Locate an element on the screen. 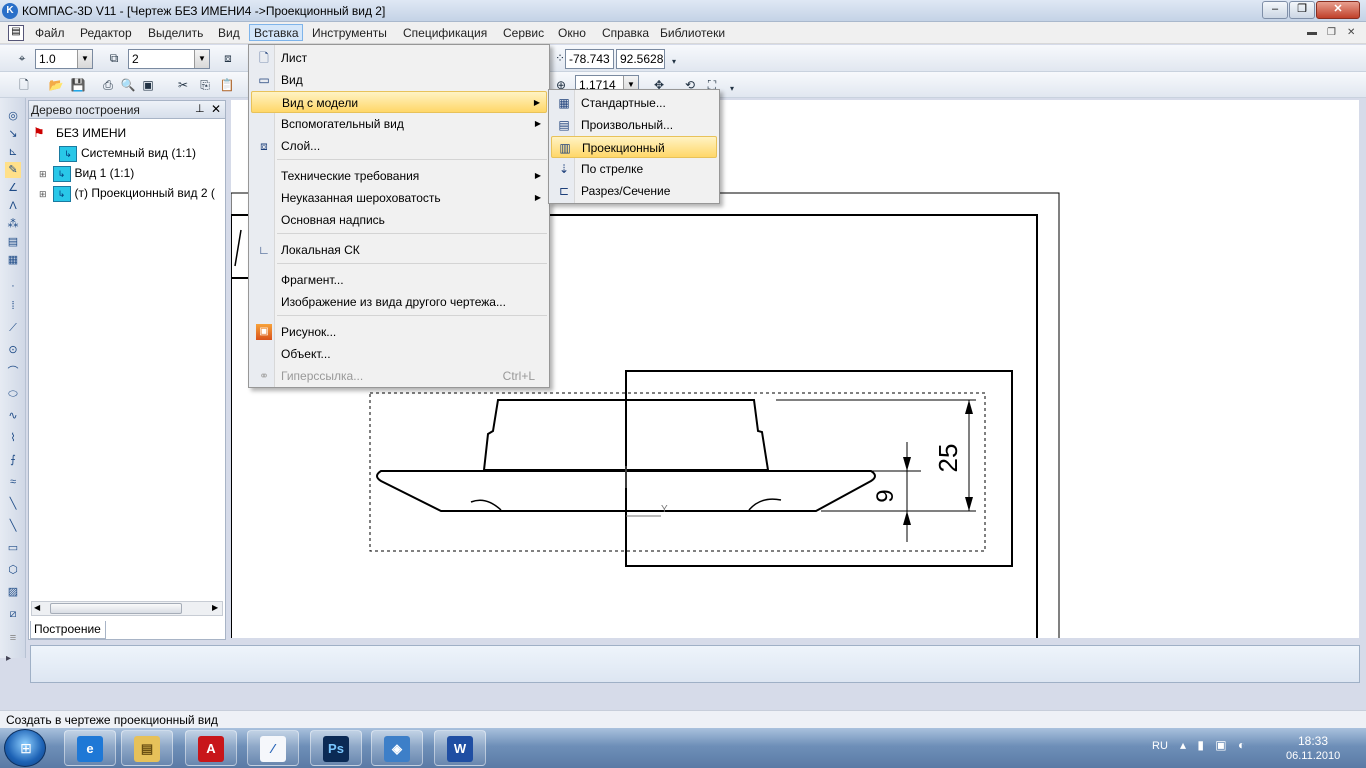 This screenshot has height=768, width=1366. submenu-item-section: ⊏ Разрез/Сечение is located at coordinates (634, 191).